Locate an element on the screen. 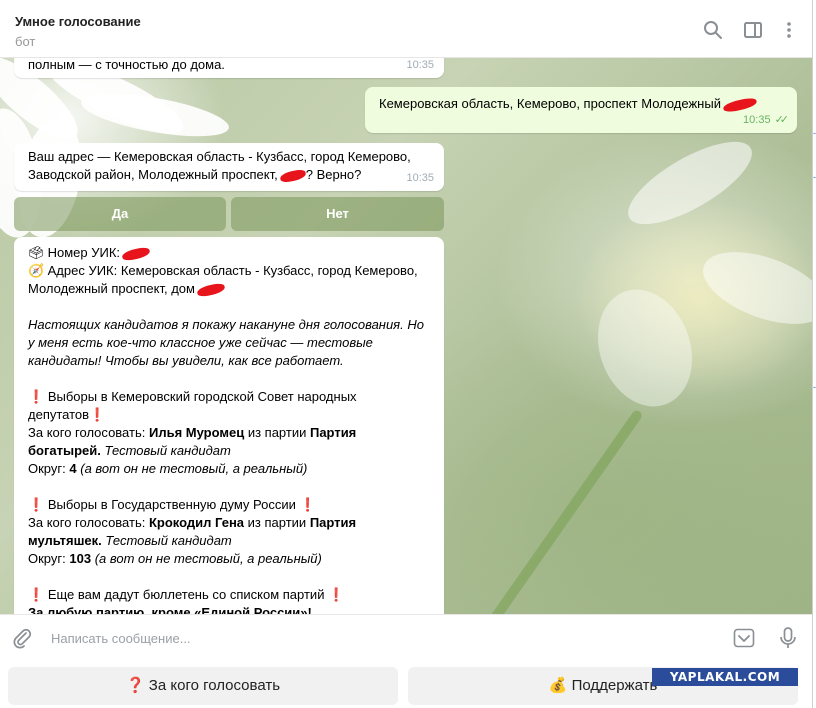 This screenshot has width=816, height=708. message-input is located at coordinates (371, 638).